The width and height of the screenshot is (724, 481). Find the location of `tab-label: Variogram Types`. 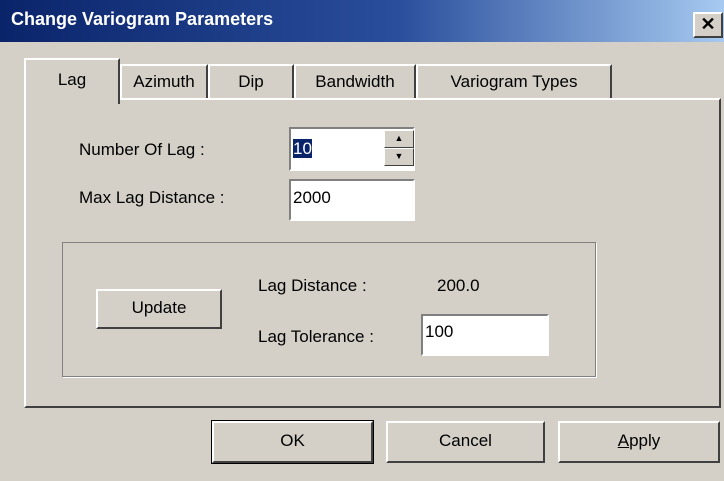

tab-label: Variogram Types is located at coordinates (514, 81).